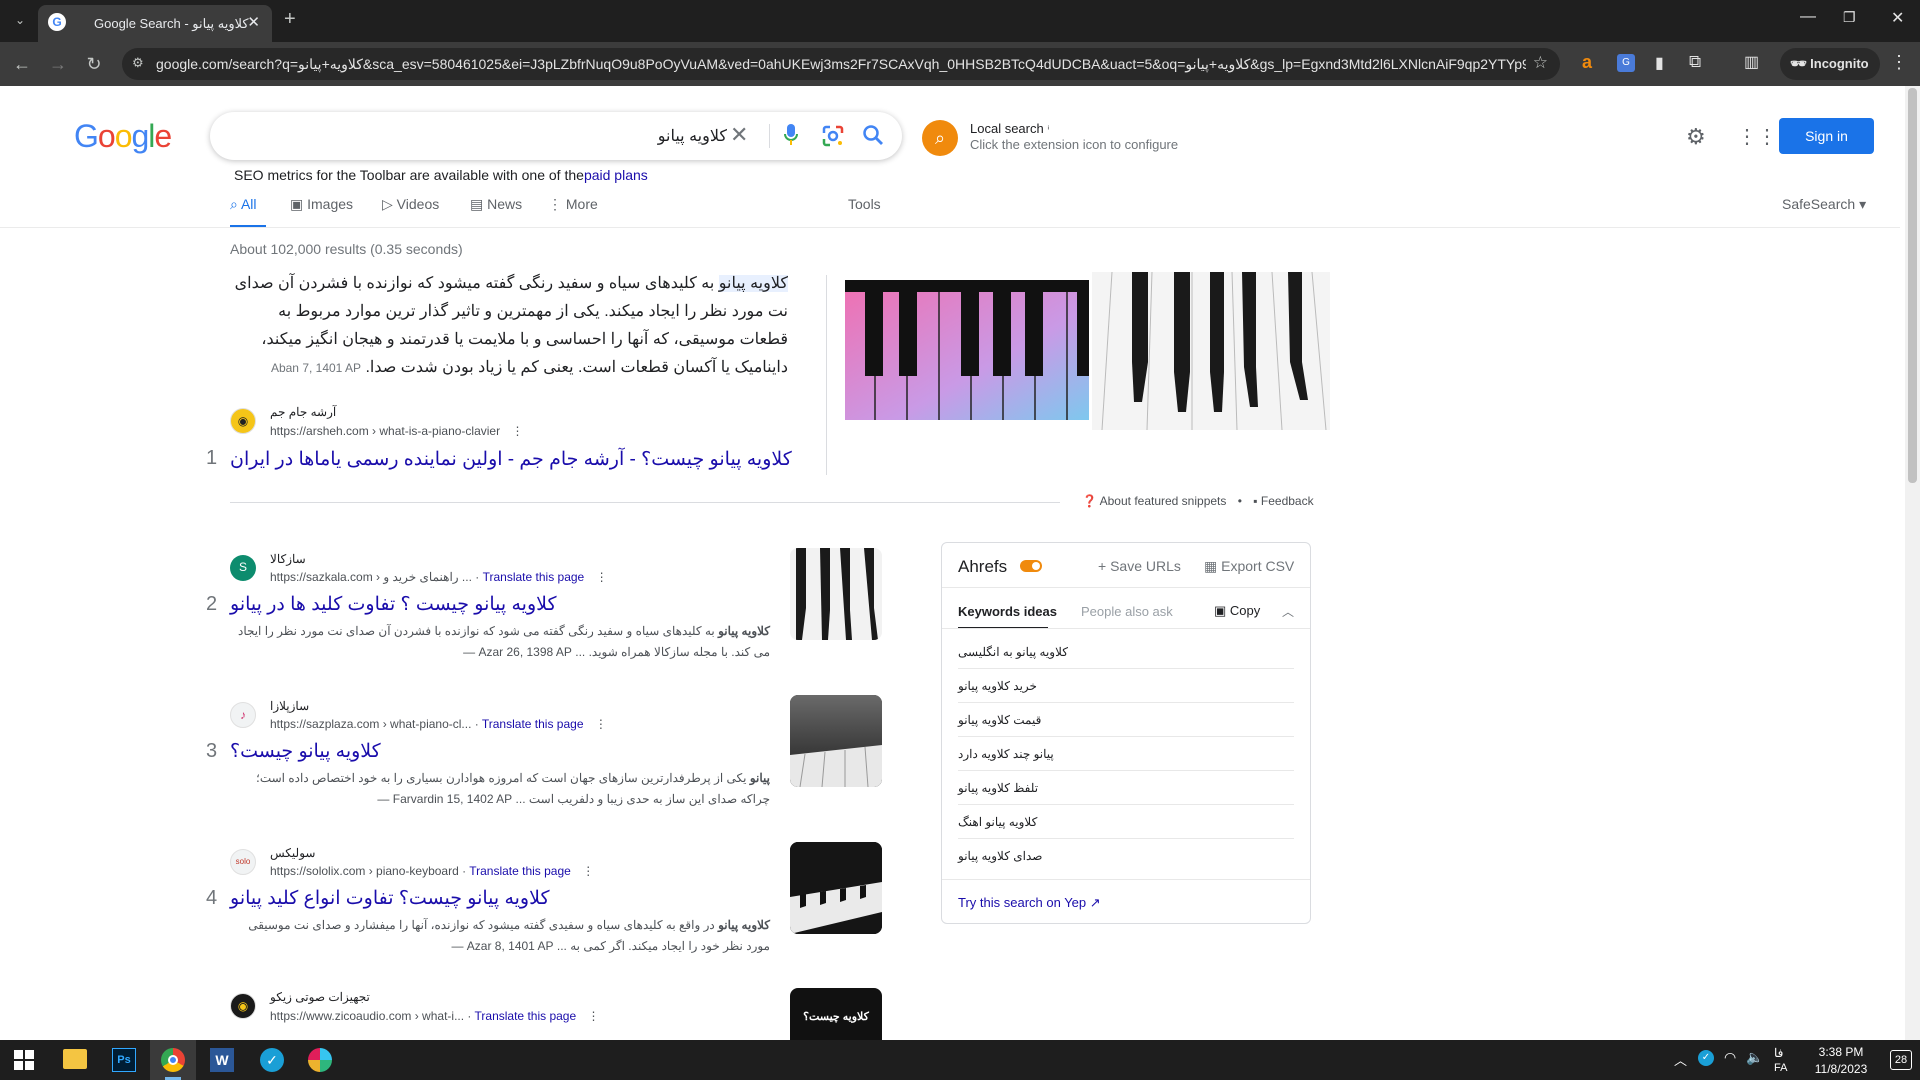 The image size is (1920, 1080). Describe the element at coordinates (138, 63) in the screenshot. I see `site-info-icon: ⚙` at that location.